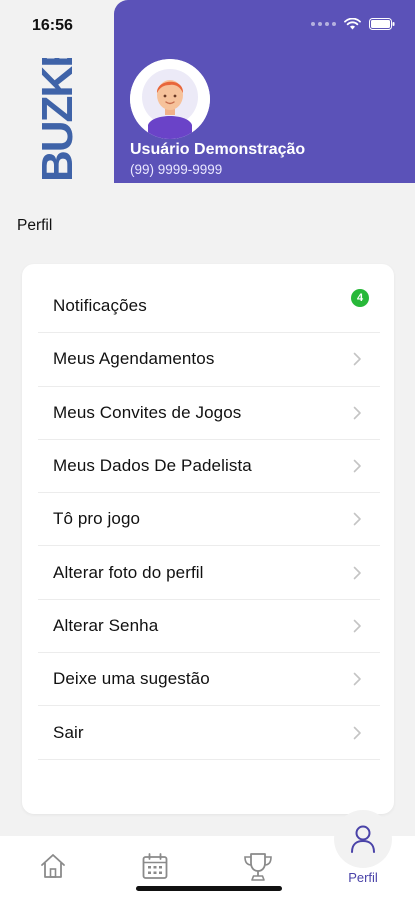 The image size is (415, 900). I want to click on menu-item-label: Meus Dados De Padelista, so click(152, 466).